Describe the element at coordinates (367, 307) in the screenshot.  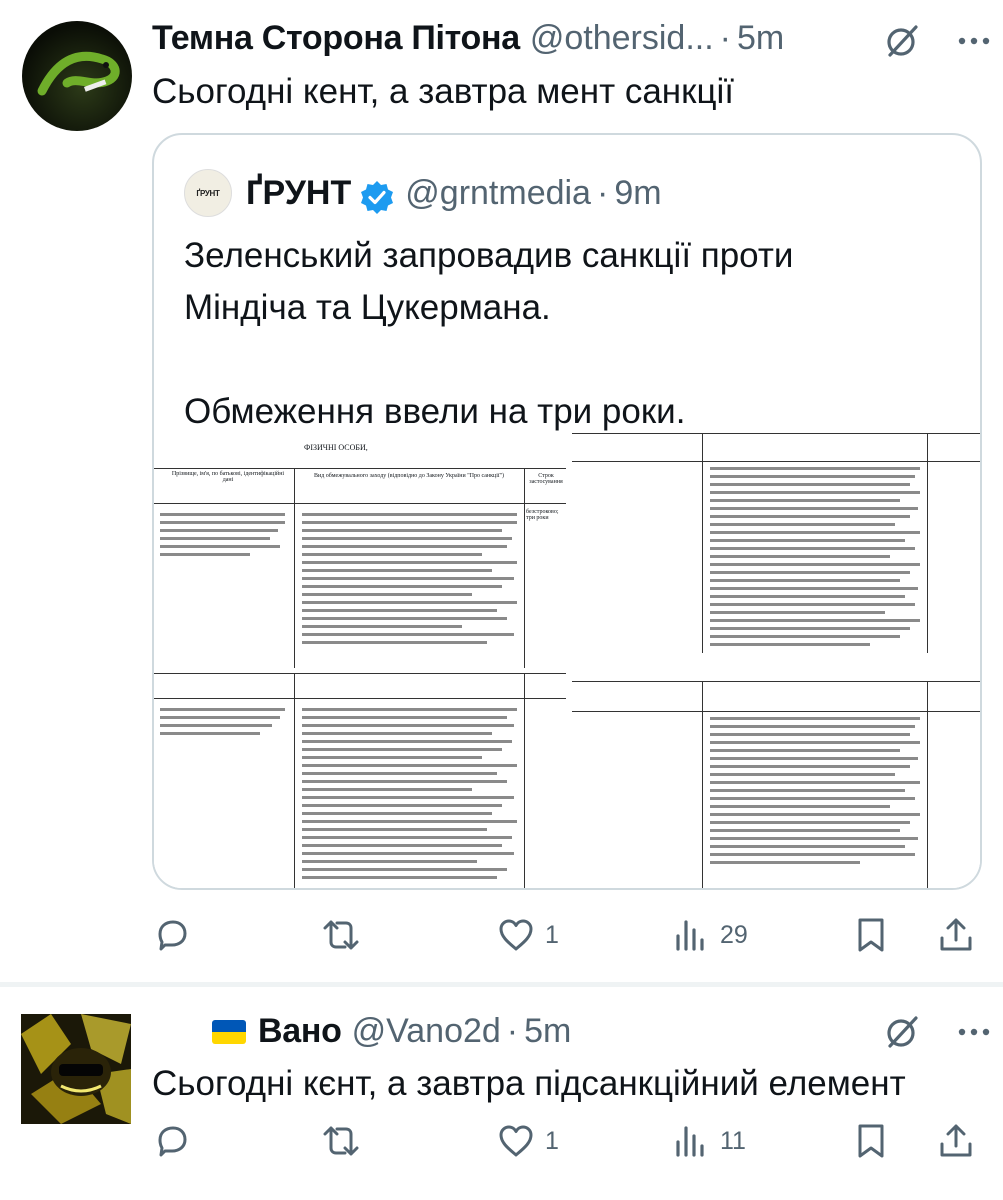
I see `text-line: Міндіча та Цукермана.` at that location.